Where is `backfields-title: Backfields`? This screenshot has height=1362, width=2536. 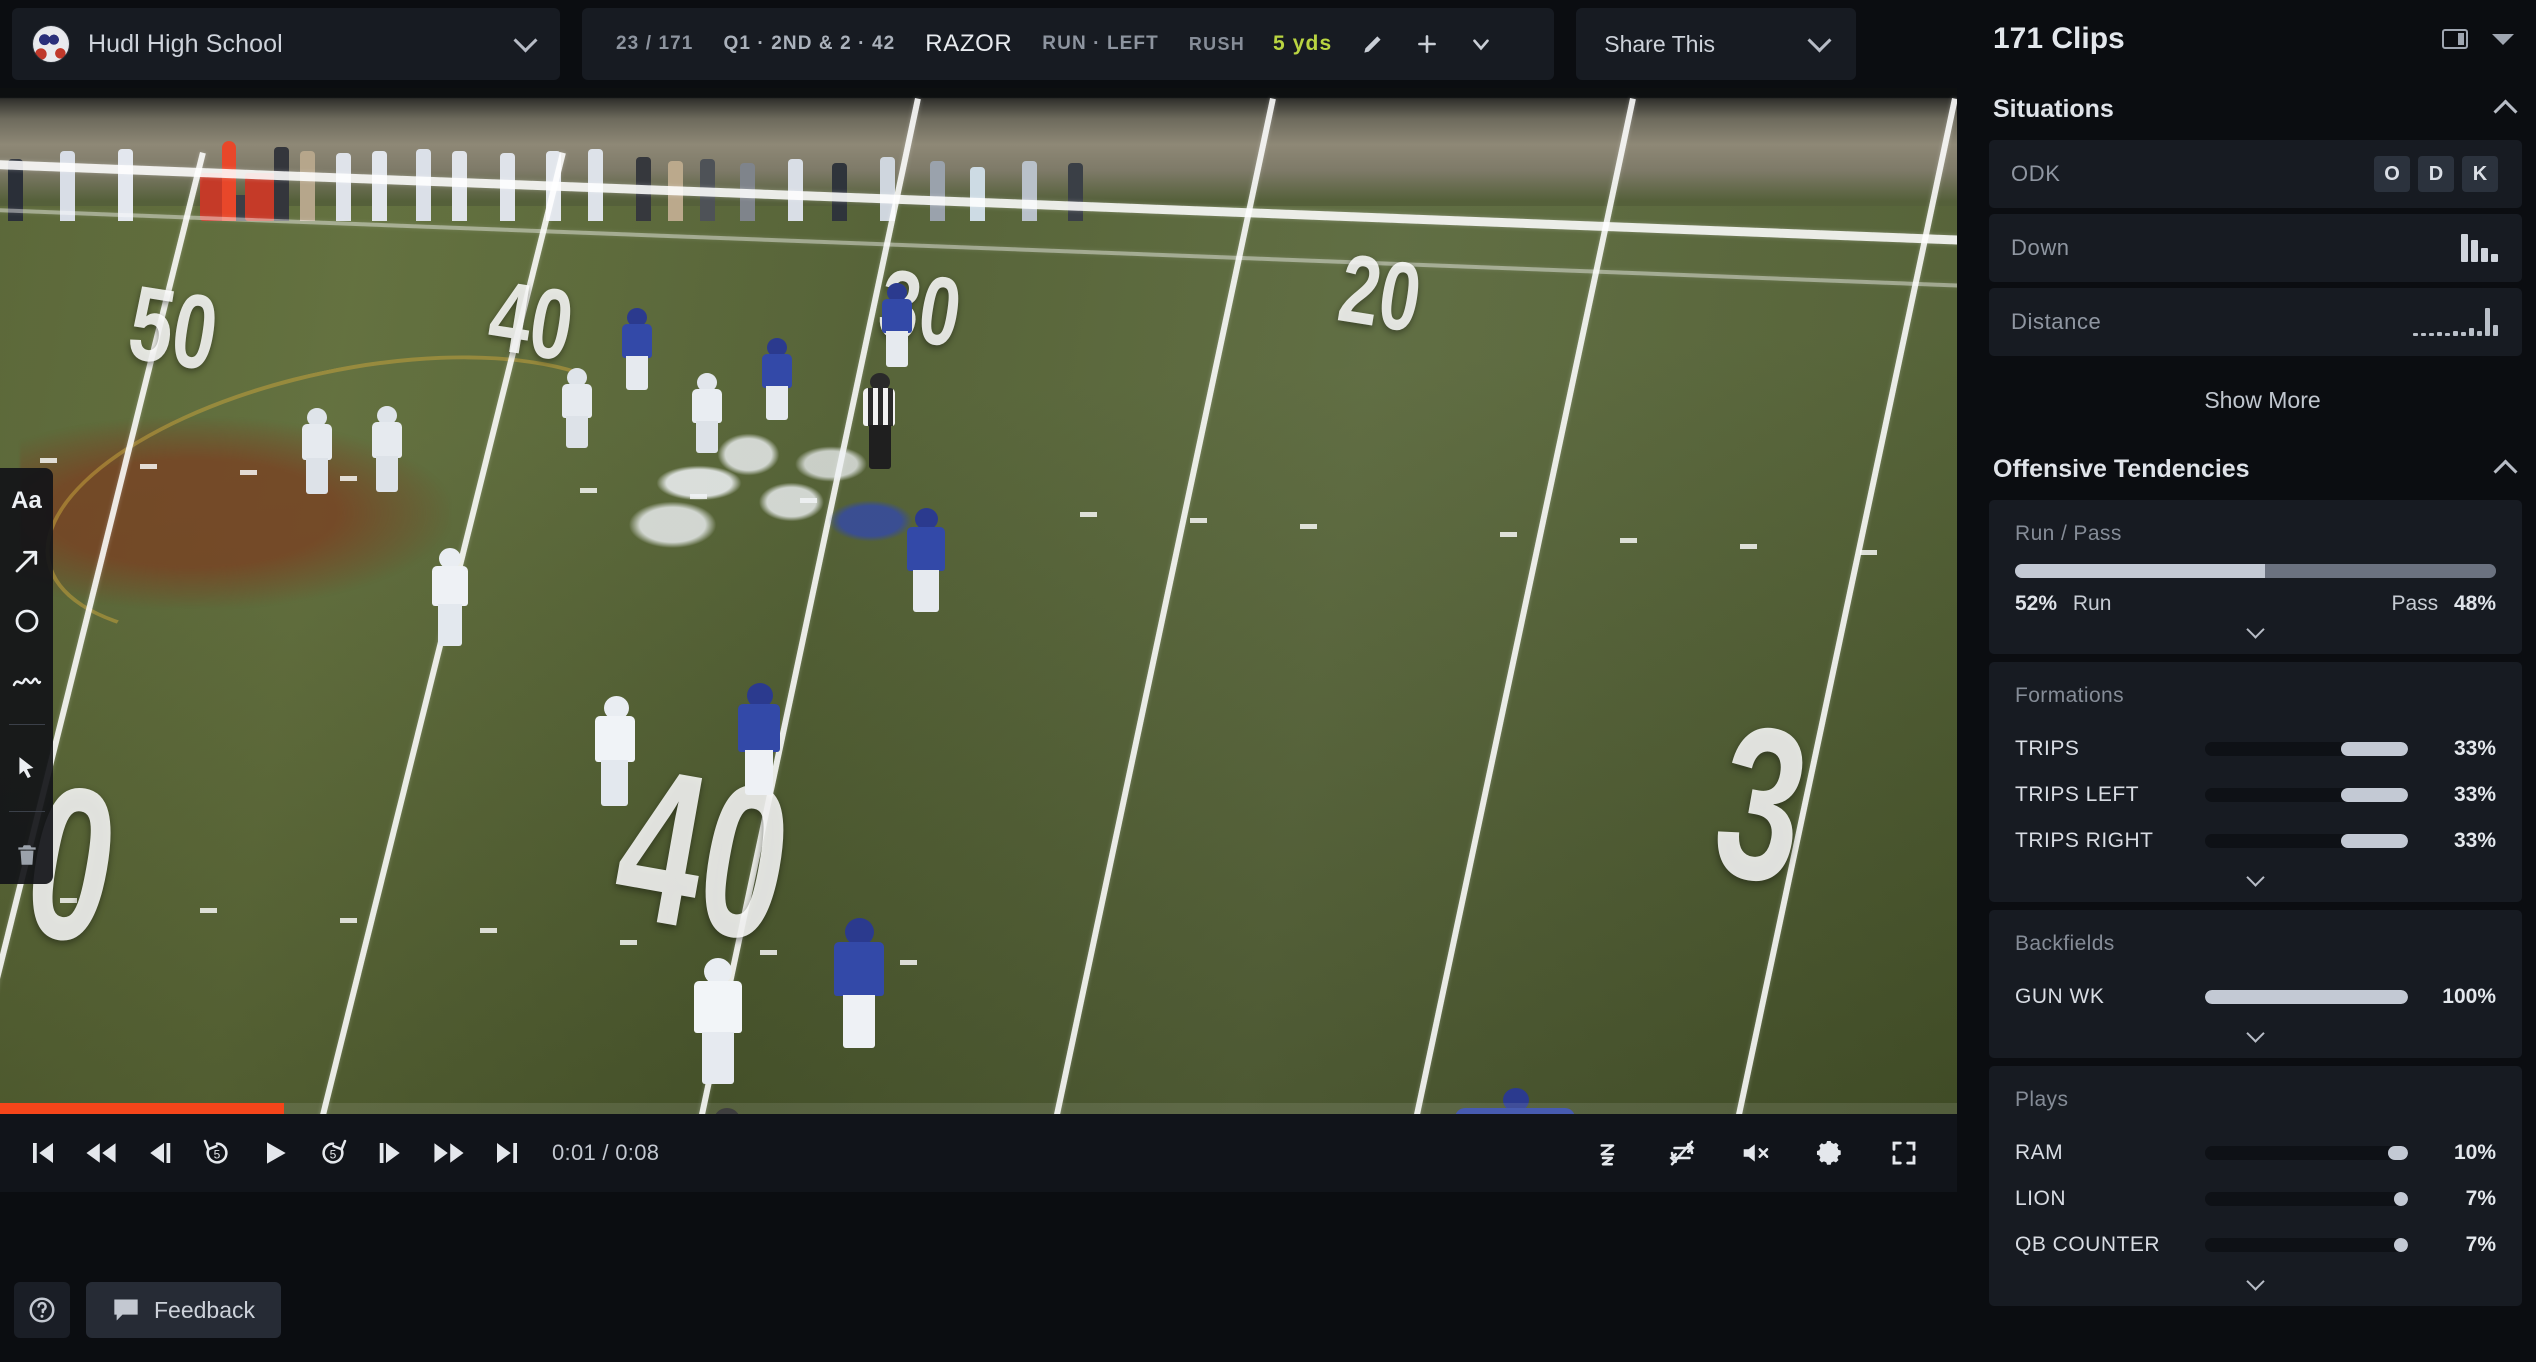 backfields-title: Backfields is located at coordinates (2065, 943).